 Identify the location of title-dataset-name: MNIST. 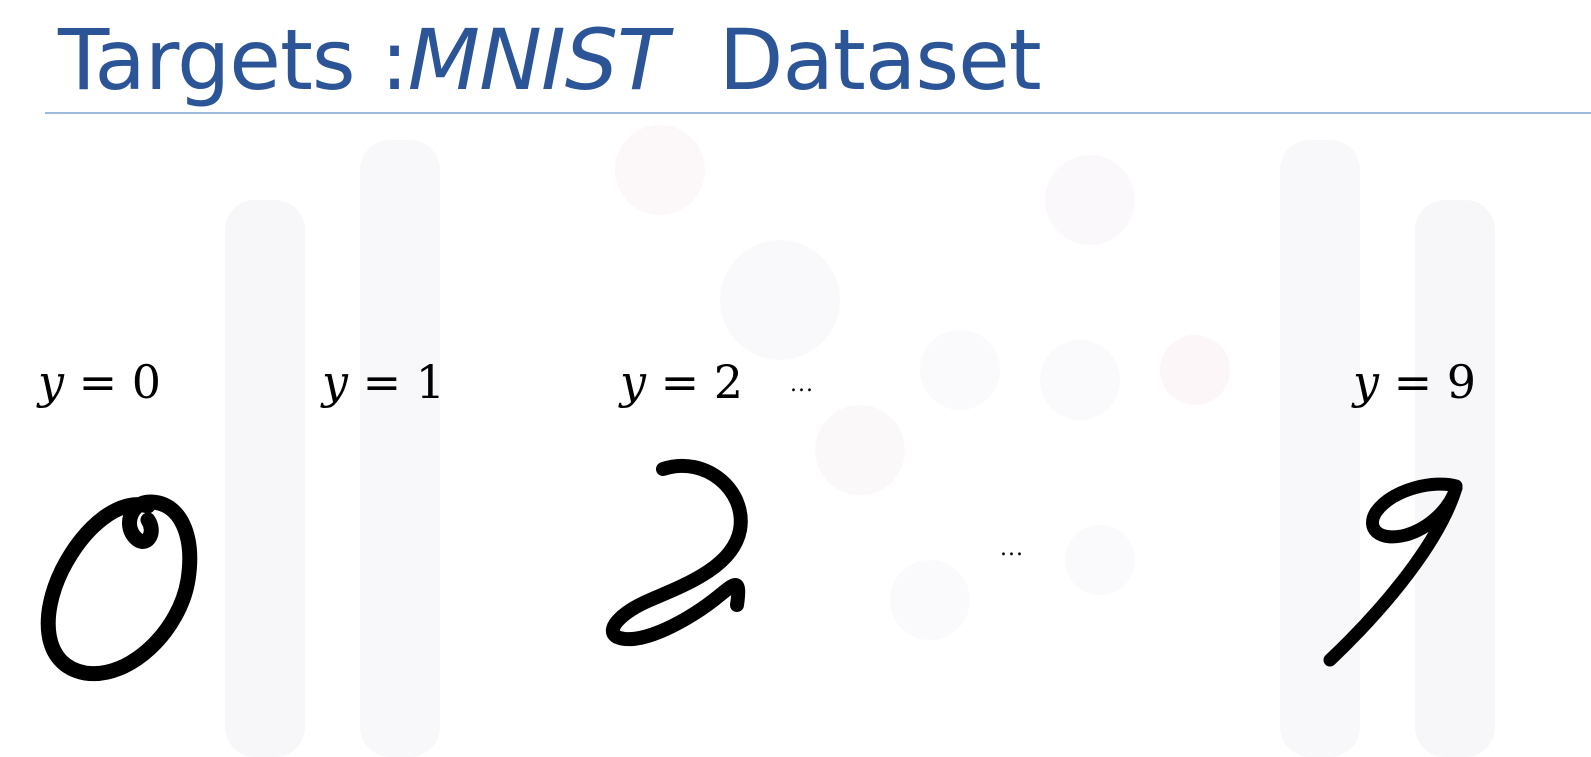
(538, 60).